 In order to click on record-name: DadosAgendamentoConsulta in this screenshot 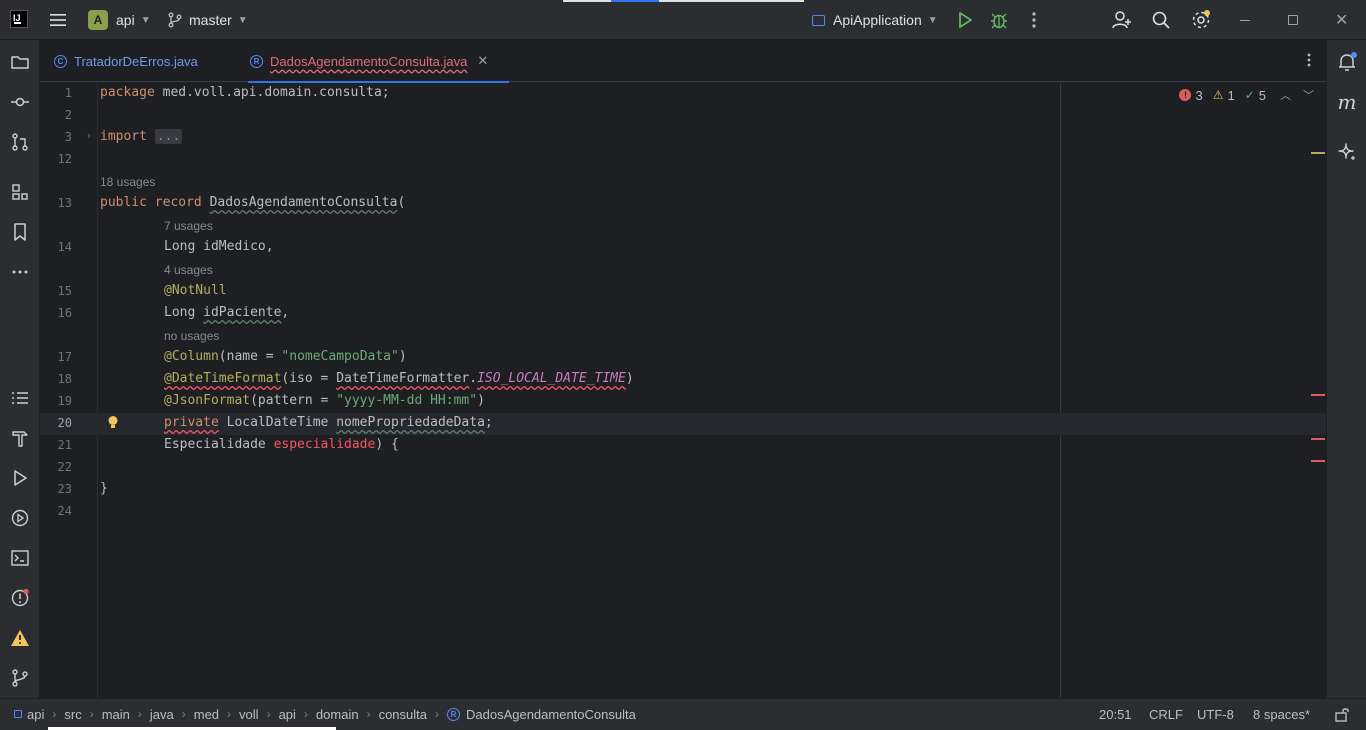, I will do `click(303, 202)`.